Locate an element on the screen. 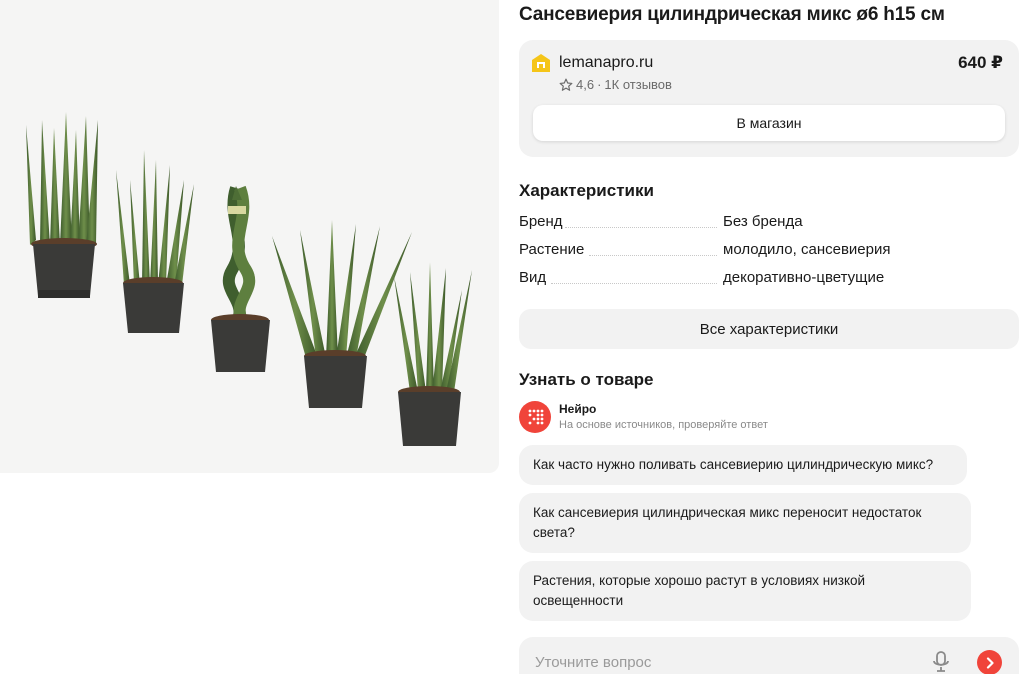 Image resolution: width=1021 pixels, height=674 pixels. assistant-note: На основе источников, проверяйте ответ is located at coordinates (663, 425).